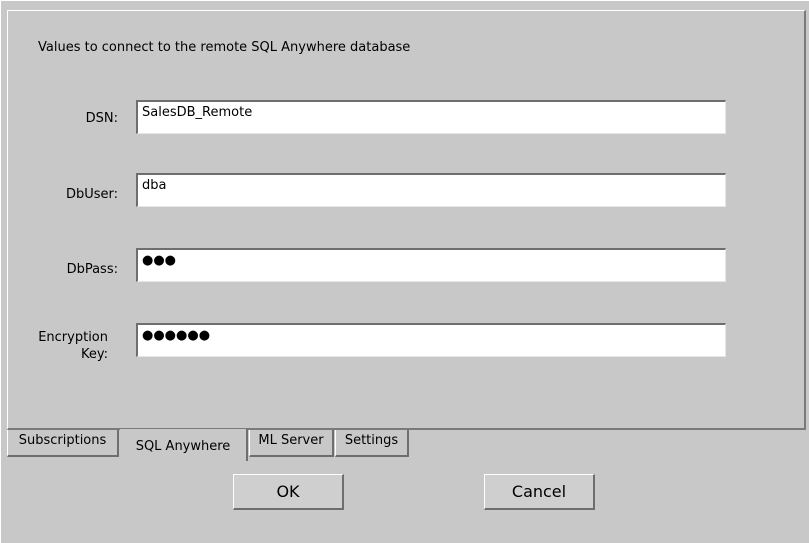  What do you see at coordinates (92, 269) in the screenshot?
I see `dbpass-label: DbPass:` at bounding box center [92, 269].